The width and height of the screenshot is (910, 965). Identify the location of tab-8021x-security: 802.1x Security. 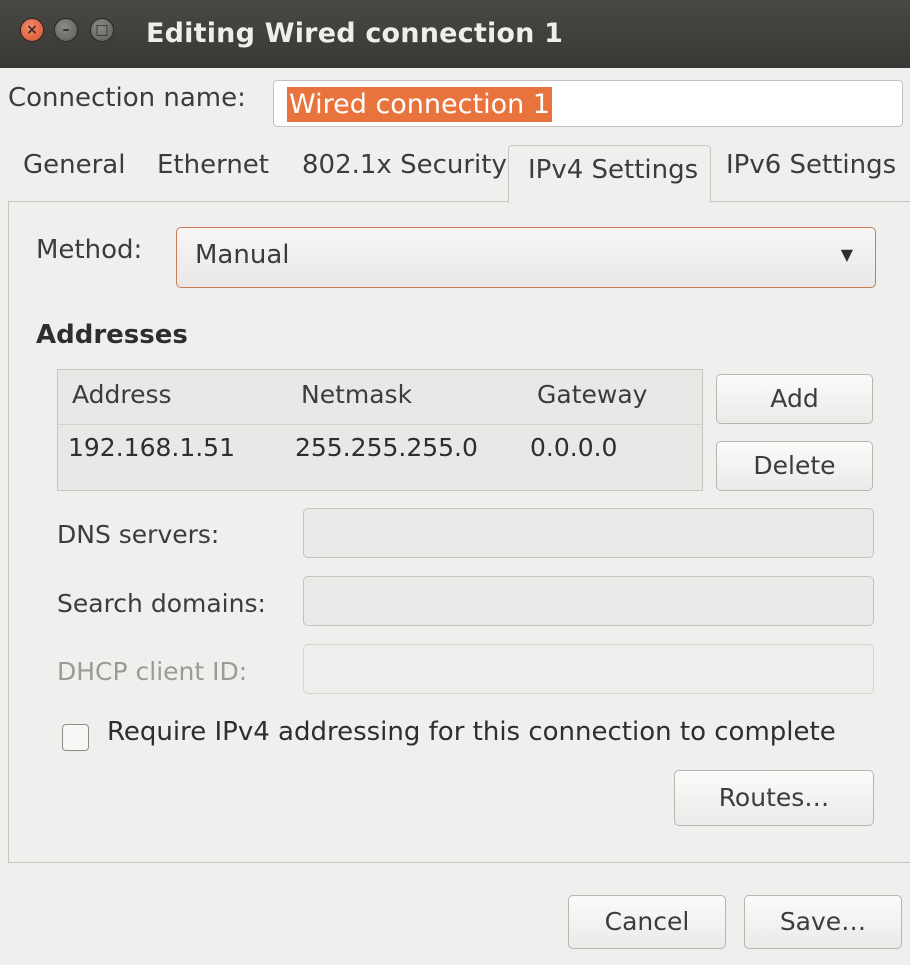
(404, 165).